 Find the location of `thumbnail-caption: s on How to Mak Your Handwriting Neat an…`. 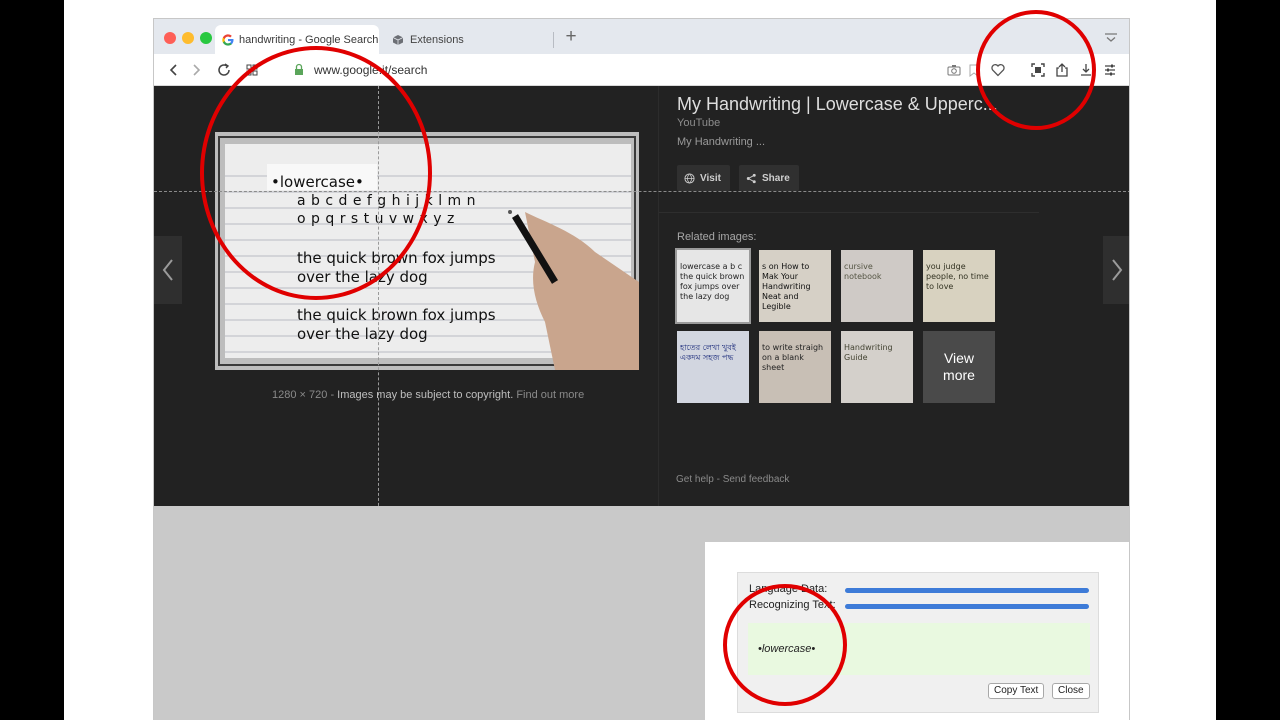

thumbnail-caption: s on How to Mak Your Handwriting Neat an… is located at coordinates (786, 286).